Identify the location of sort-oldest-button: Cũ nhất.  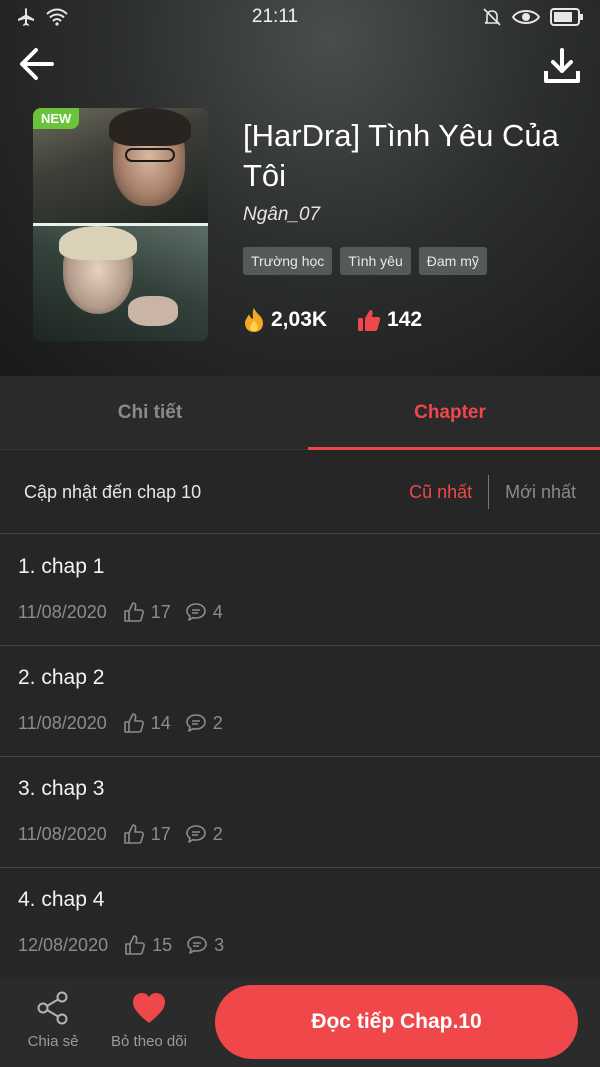
(440, 492).